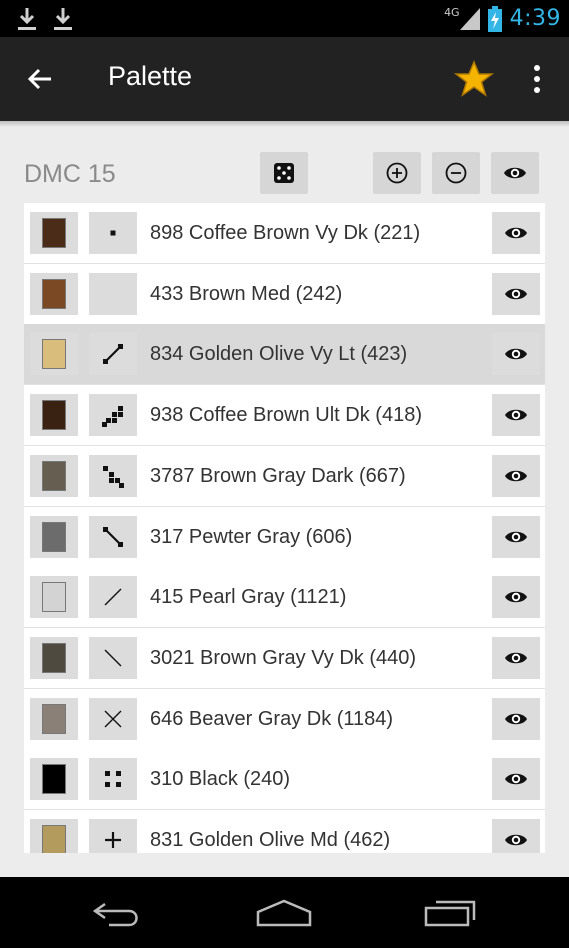 This screenshot has width=569, height=948. I want to click on color-label: 834 Golden Olive Vy Lt (423), so click(279, 354).